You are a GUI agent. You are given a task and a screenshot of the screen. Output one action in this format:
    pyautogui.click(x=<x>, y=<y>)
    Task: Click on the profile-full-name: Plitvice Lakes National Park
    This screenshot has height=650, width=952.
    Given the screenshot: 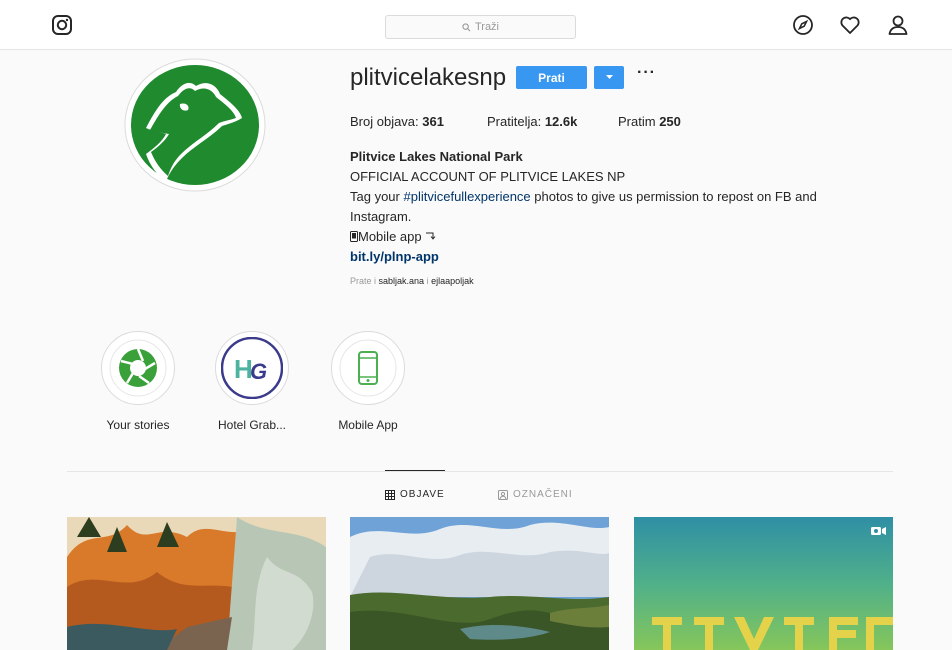 What is the action you would take?
    pyautogui.click(x=436, y=156)
    